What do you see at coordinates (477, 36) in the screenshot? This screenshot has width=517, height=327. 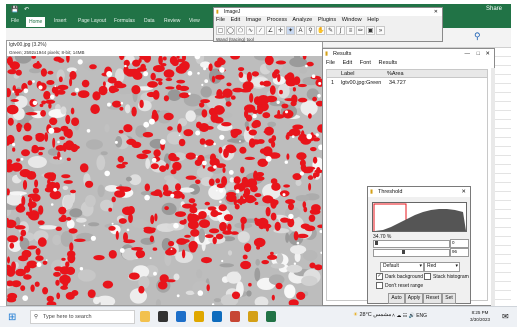 I see `search-icon: ⚲` at bounding box center [477, 36].